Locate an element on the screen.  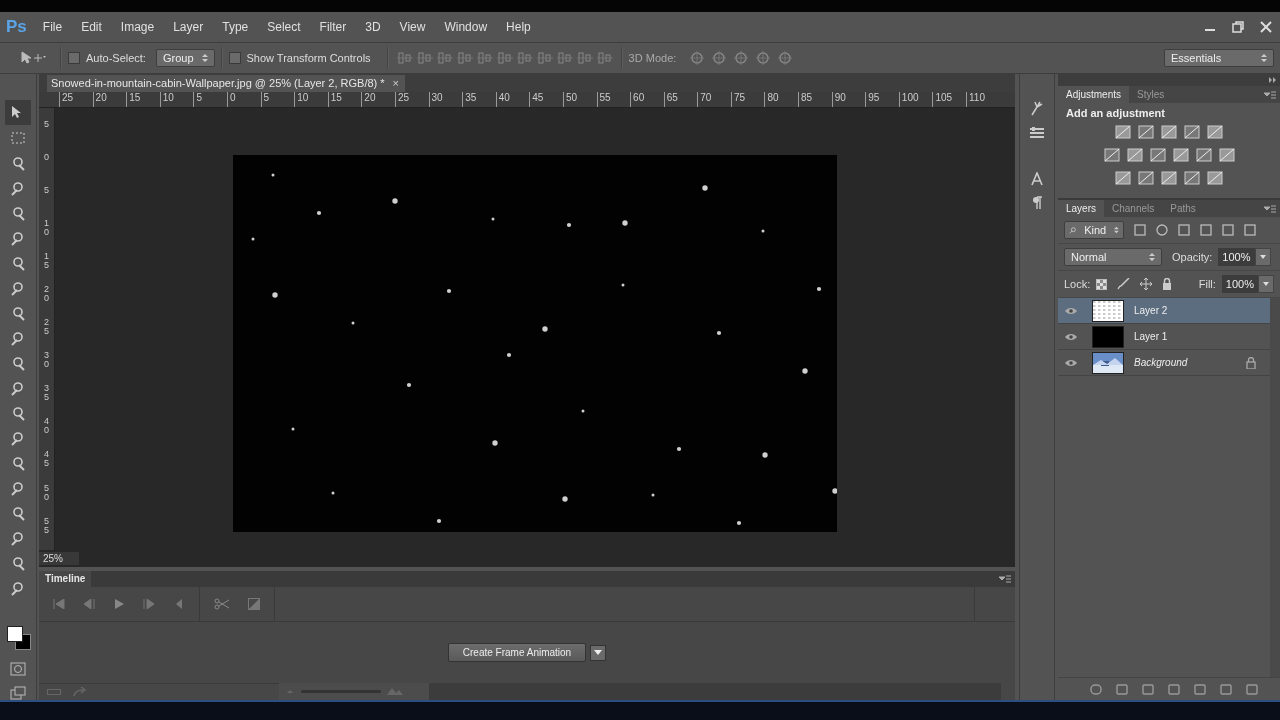
lock-transparency-icon is located at coordinates (1102, 284).